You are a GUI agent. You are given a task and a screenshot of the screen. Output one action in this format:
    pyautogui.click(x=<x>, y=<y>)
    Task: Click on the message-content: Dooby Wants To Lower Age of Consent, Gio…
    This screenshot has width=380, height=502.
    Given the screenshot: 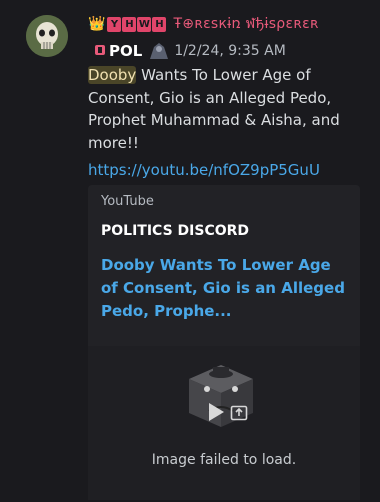 What is the action you would take?
    pyautogui.click(x=229, y=109)
    